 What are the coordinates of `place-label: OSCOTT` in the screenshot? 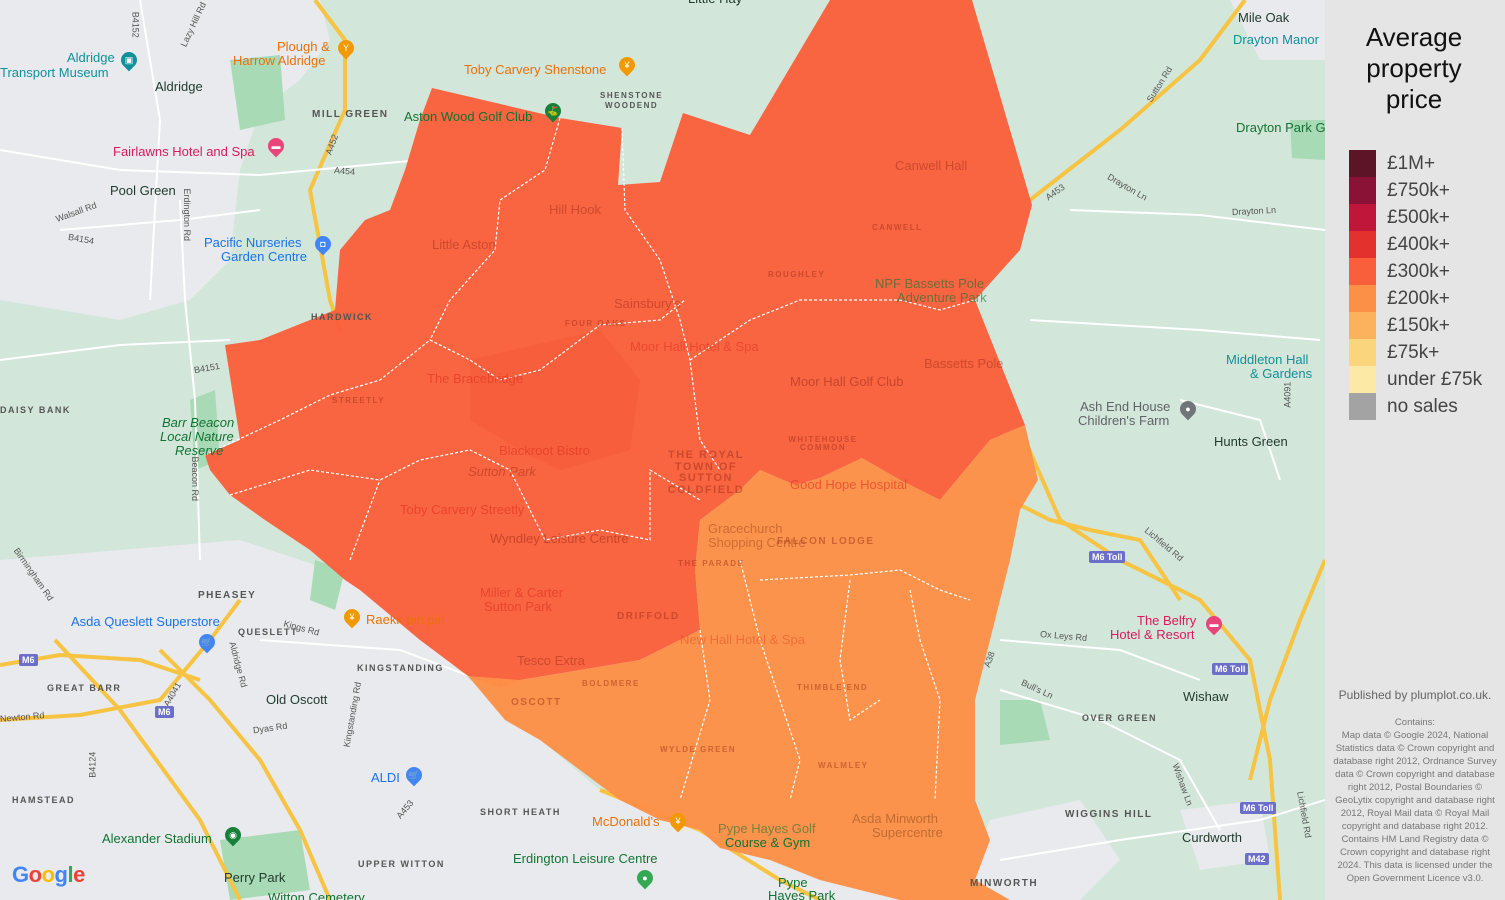 It's located at (536, 702).